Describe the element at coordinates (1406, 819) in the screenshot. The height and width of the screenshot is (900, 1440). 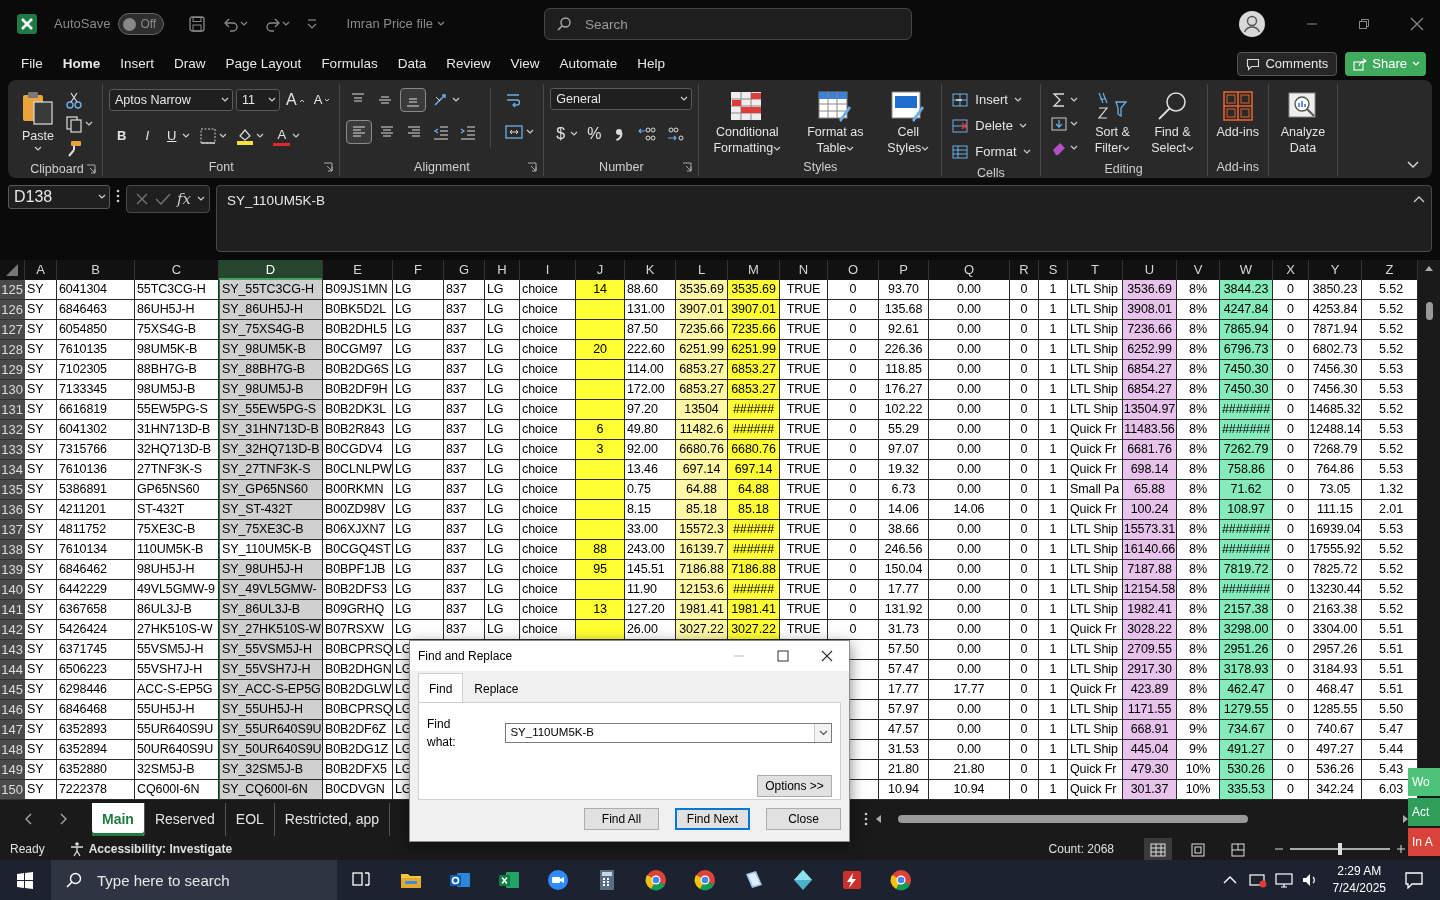
I see `scroll-right-icon` at that location.